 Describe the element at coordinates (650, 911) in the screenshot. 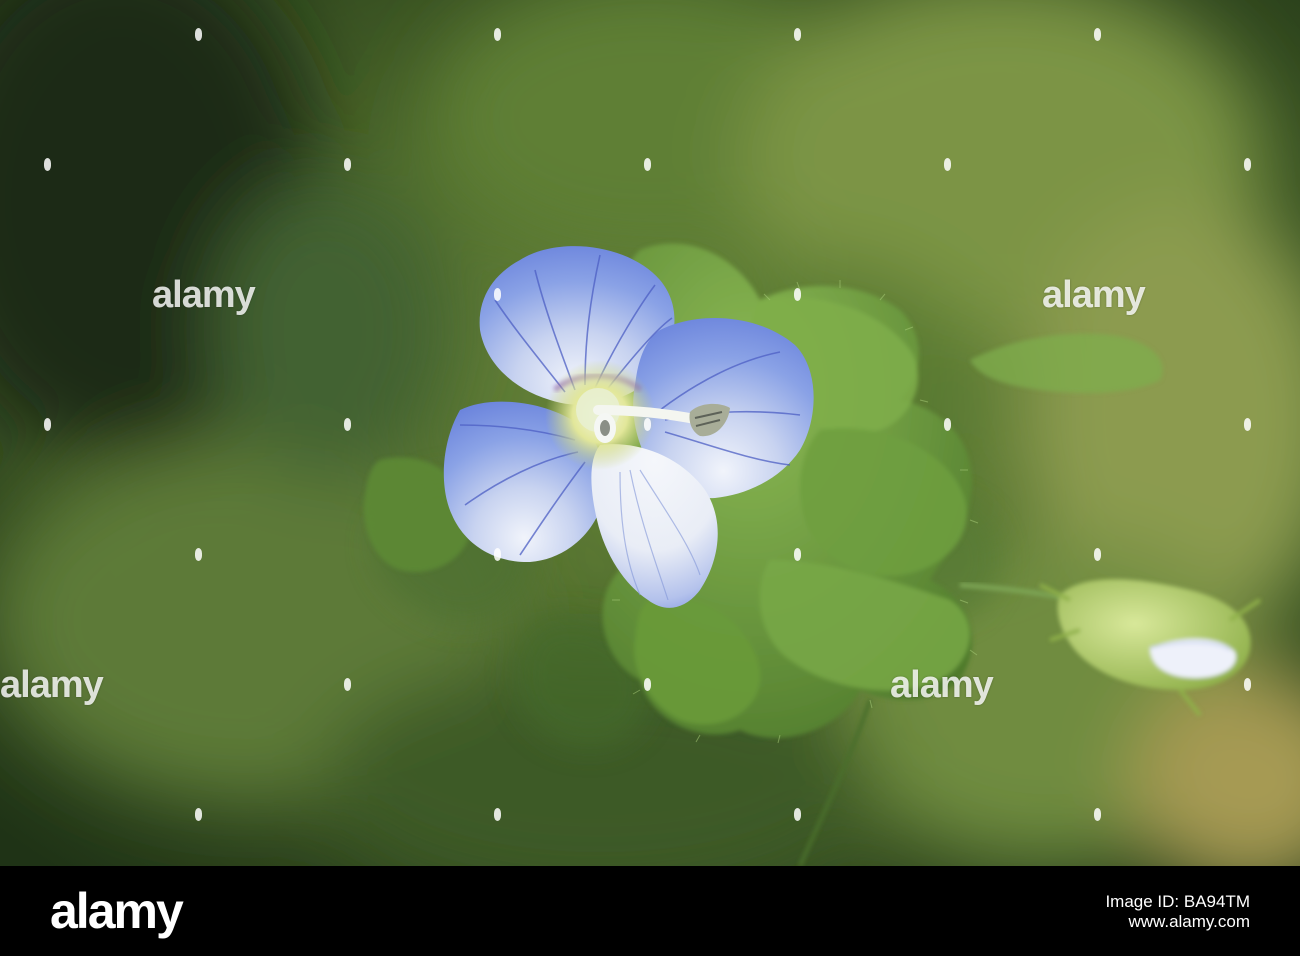

I see `footer-bar: alamy Image ID: BA94TM www.alamy.com` at that location.